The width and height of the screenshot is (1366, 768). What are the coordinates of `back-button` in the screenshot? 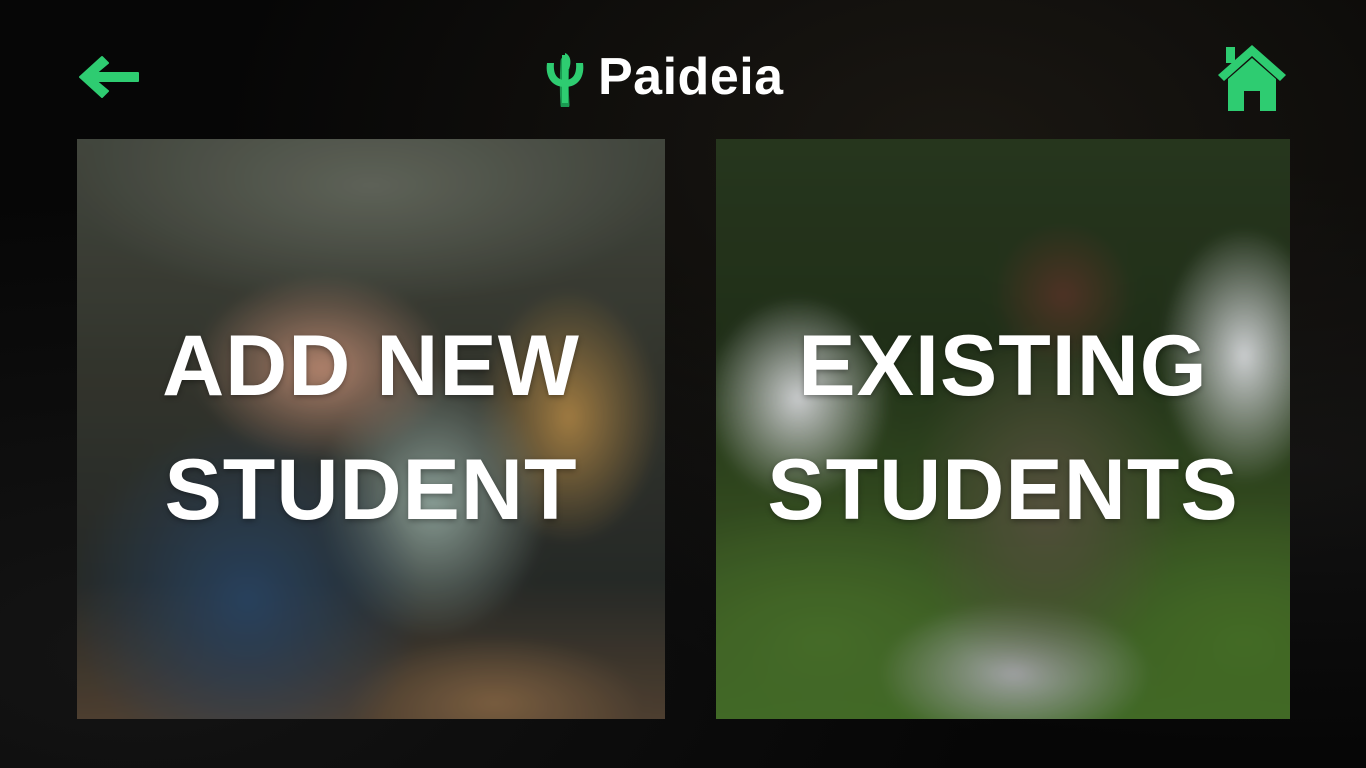 It's located at (109, 77).